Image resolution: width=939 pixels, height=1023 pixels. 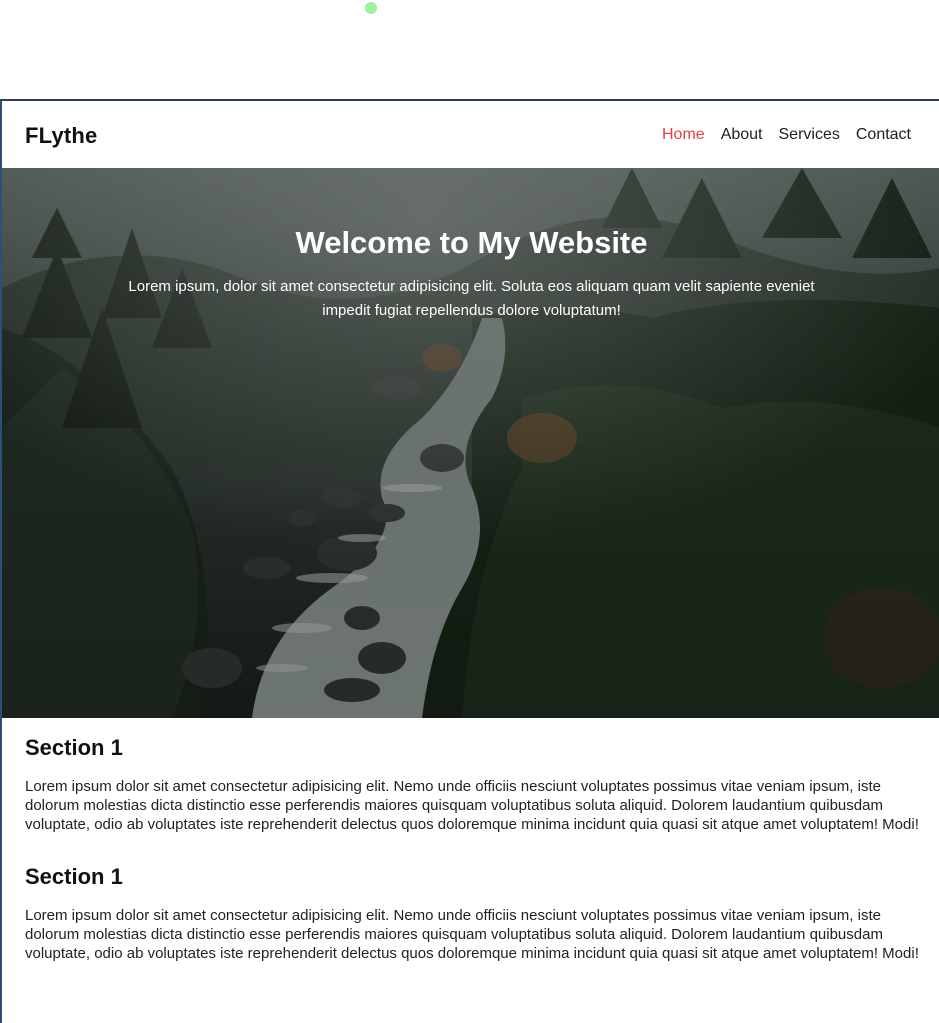 I want to click on status-dot-icon, so click(x=371, y=8).